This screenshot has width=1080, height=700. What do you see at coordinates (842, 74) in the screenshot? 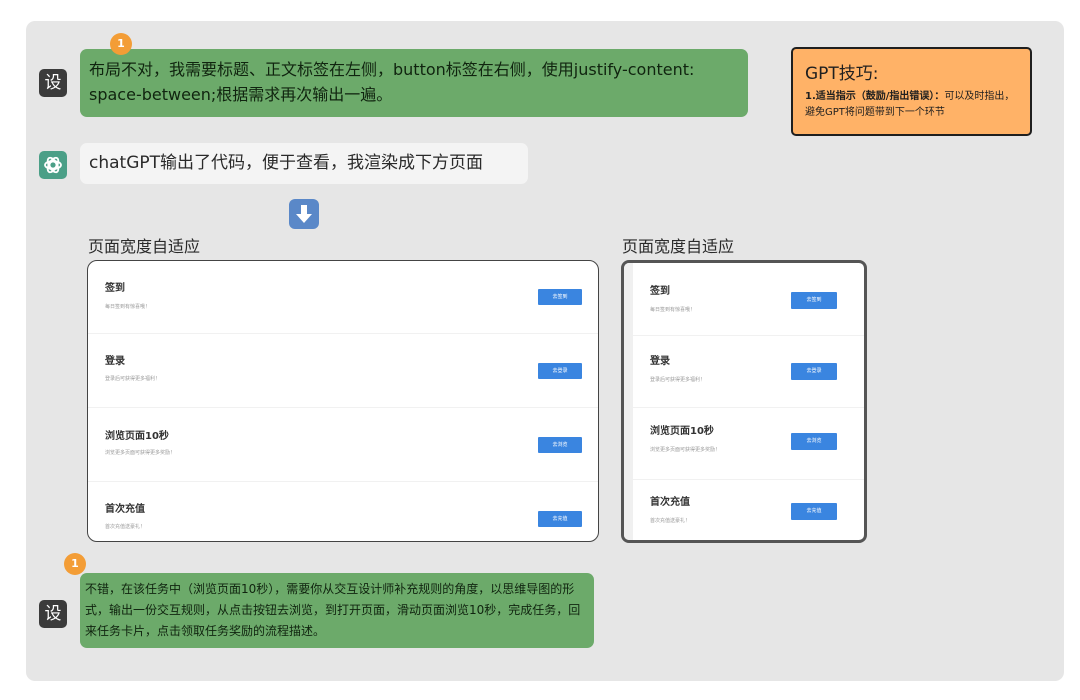
I see `tip-title: GPT技巧:` at bounding box center [842, 74].